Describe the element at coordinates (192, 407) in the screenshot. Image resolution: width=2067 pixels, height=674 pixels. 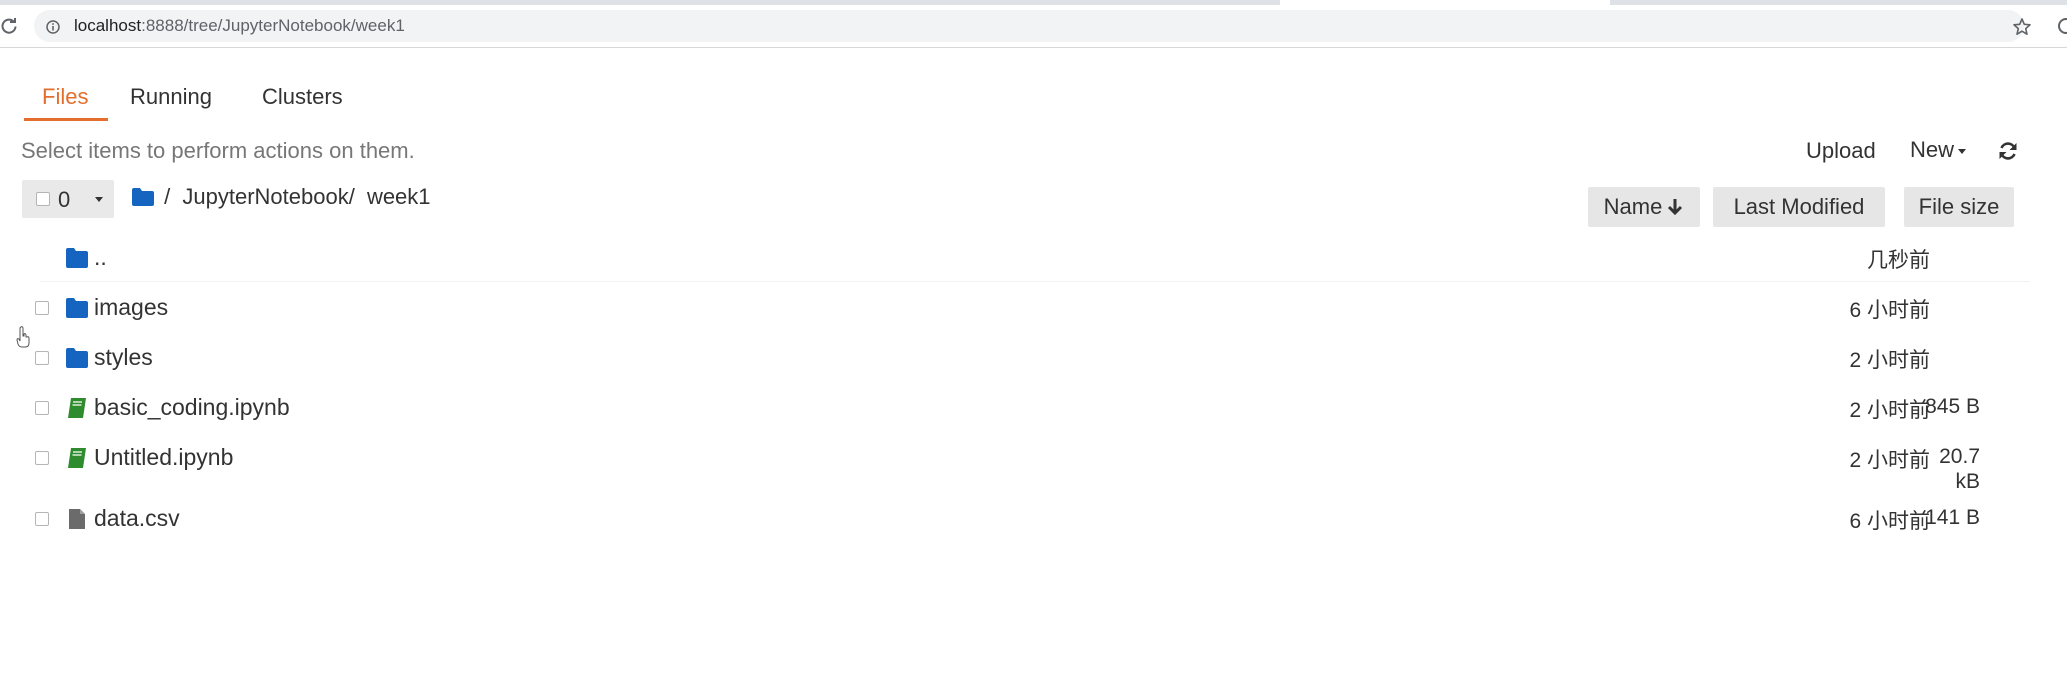
I see `file-name: basic_coding.ipynb` at that location.